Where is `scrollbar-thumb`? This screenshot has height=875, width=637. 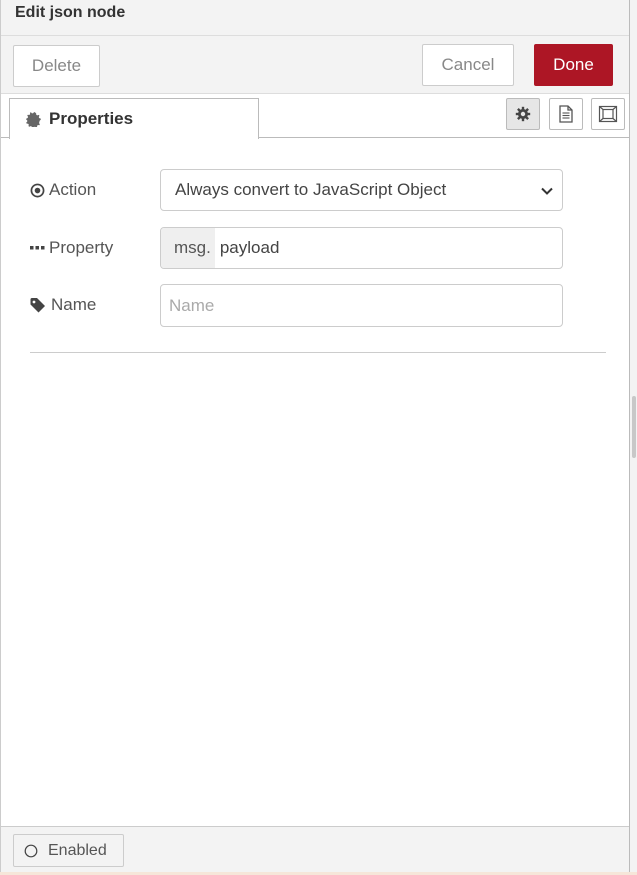
scrollbar-thumb is located at coordinates (634, 427).